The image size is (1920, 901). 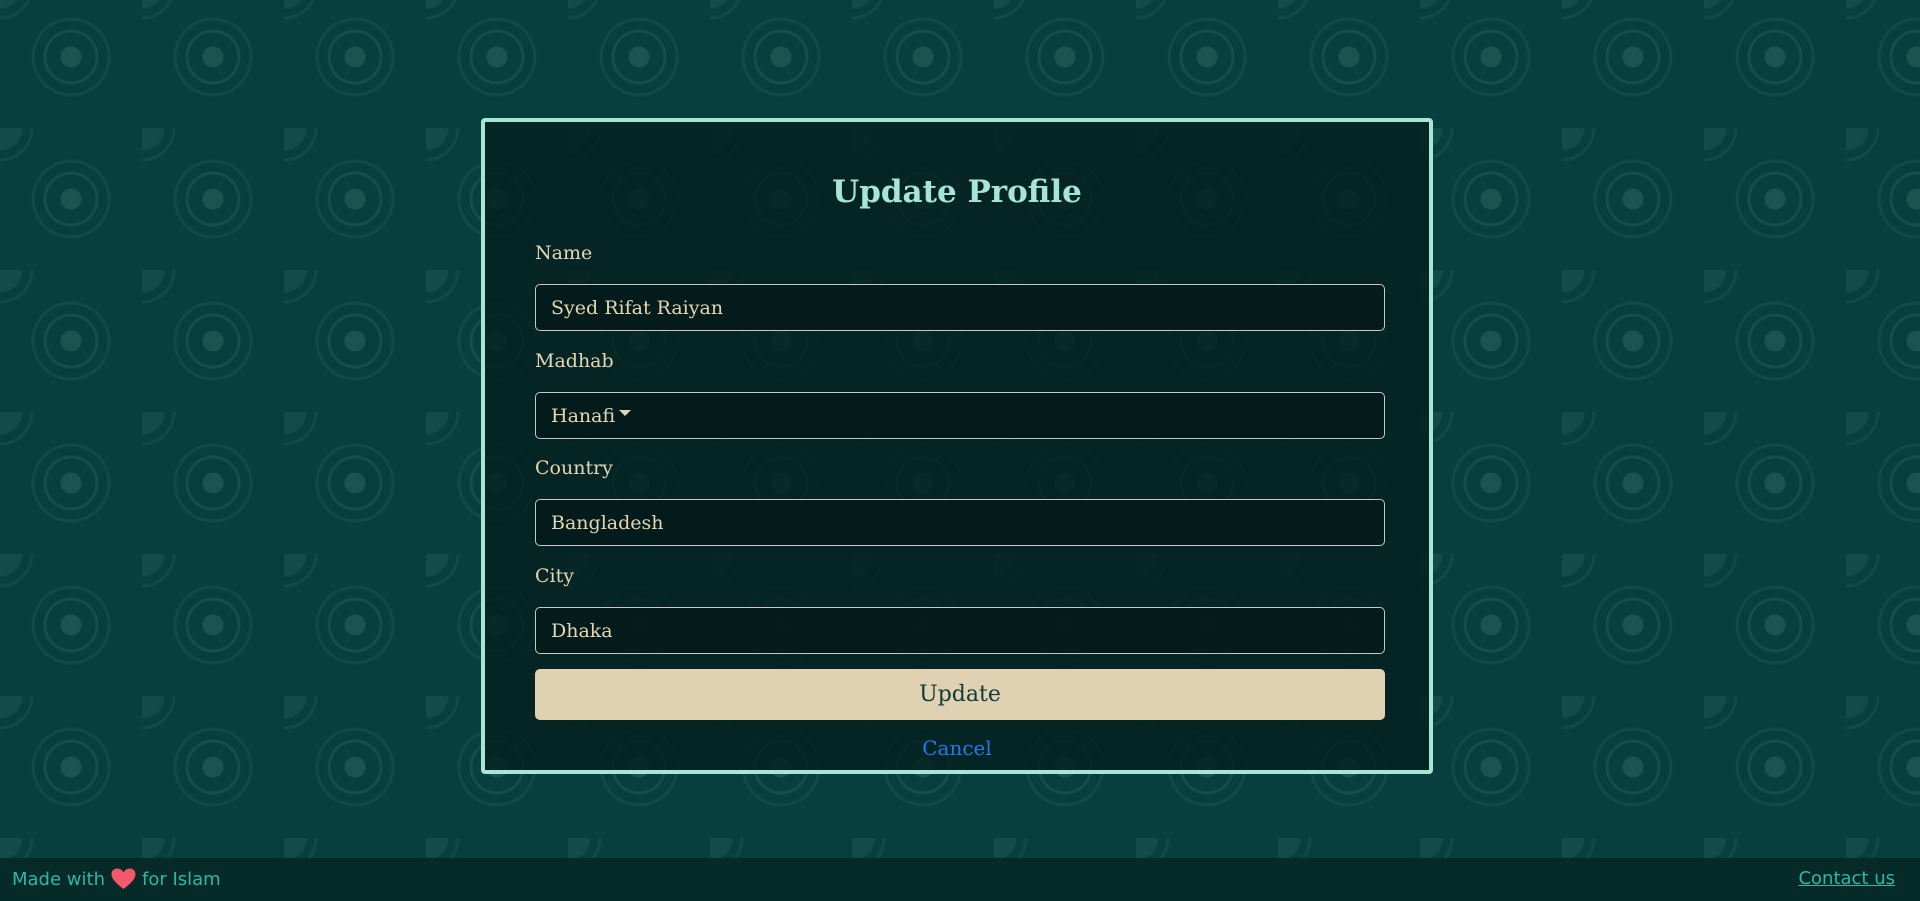 What do you see at coordinates (637, 307) in the screenshot?
I see `name-input-value: Syed Rifat Raiyan` at bounding box center [637, 307].